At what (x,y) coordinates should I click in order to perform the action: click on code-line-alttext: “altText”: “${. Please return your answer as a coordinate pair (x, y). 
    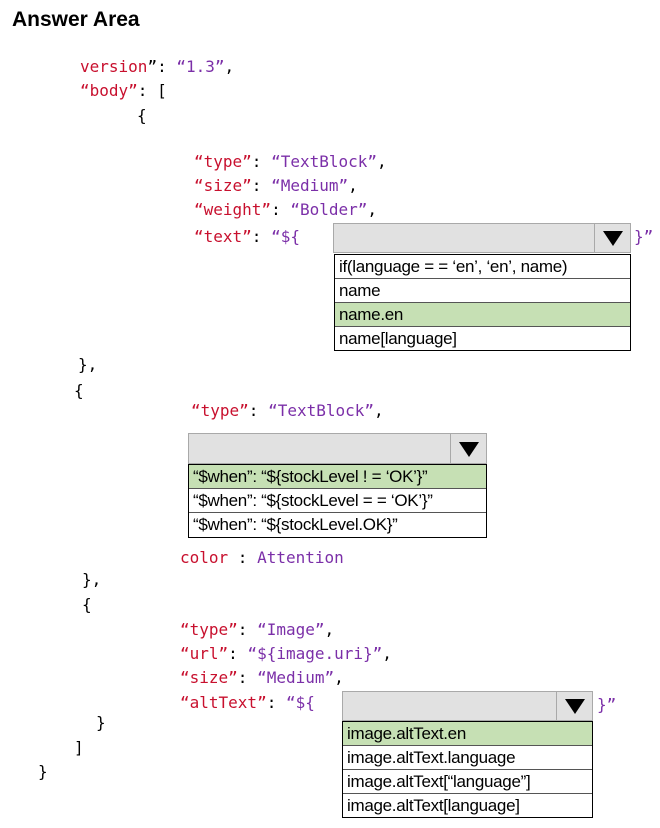
    Looking at the image, I should click on (247, 702).